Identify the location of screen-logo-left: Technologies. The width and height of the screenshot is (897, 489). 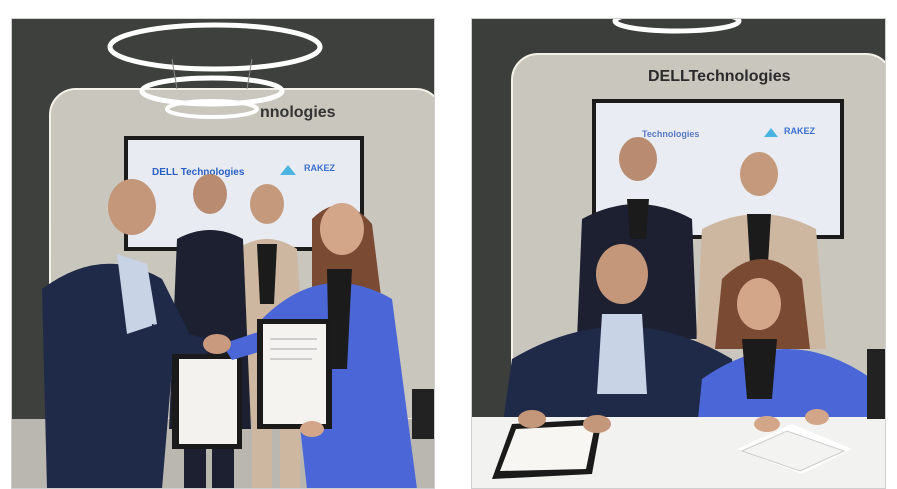
(670, 134).